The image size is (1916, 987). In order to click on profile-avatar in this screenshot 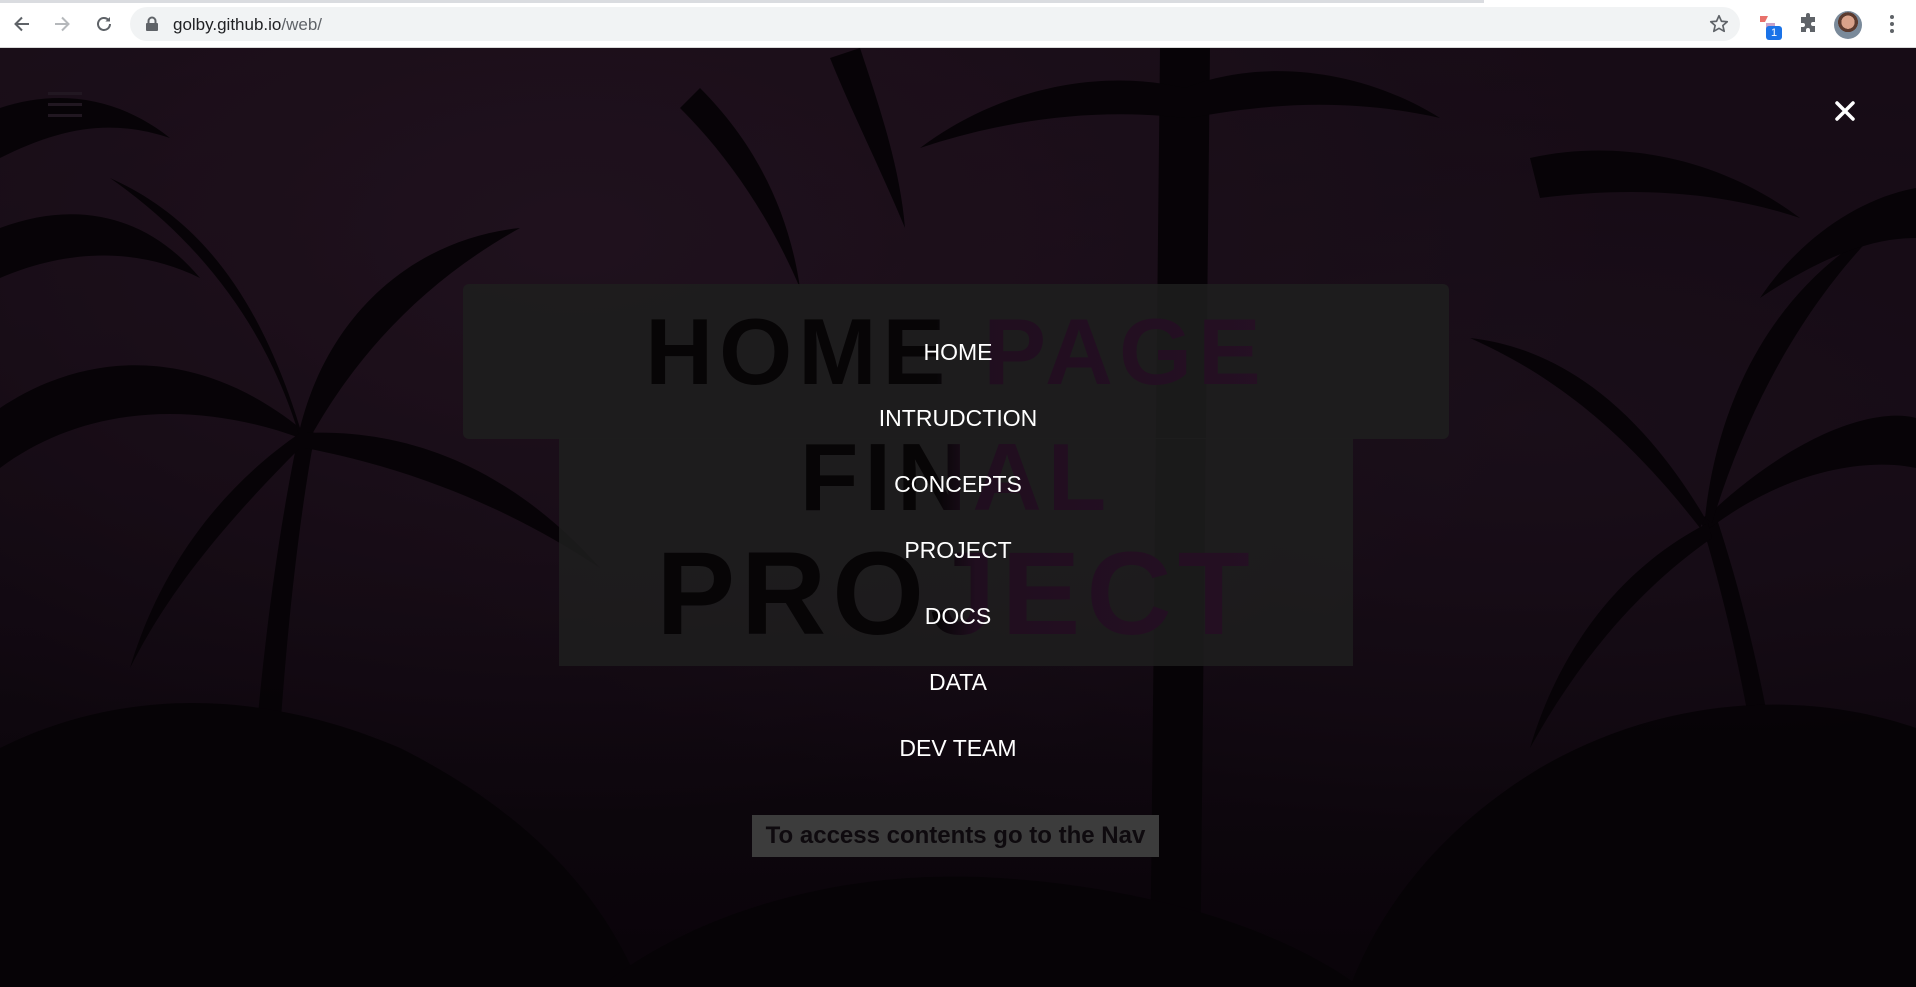, I will do `click(1848, 25)`.